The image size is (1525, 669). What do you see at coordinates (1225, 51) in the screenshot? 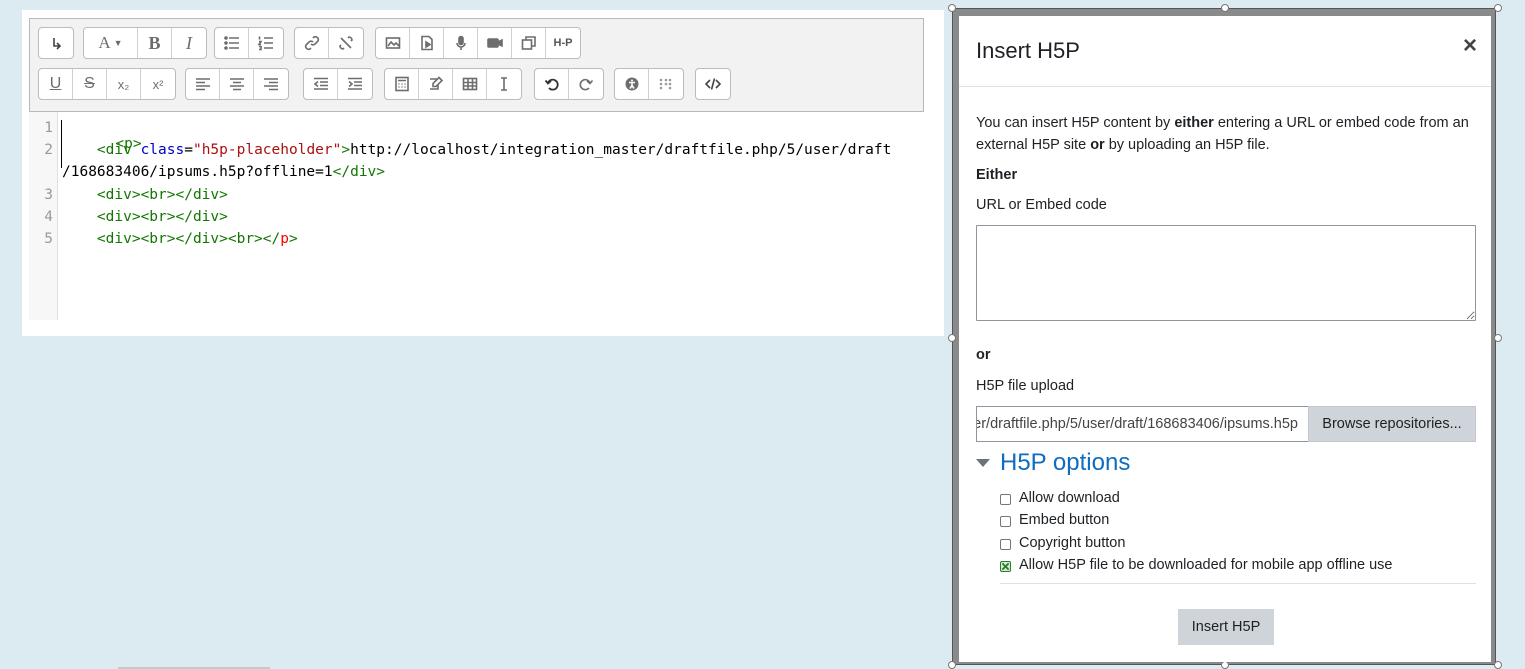
I see `dialog-header: Insert H5P ×` at bounding box center [1225, 51].